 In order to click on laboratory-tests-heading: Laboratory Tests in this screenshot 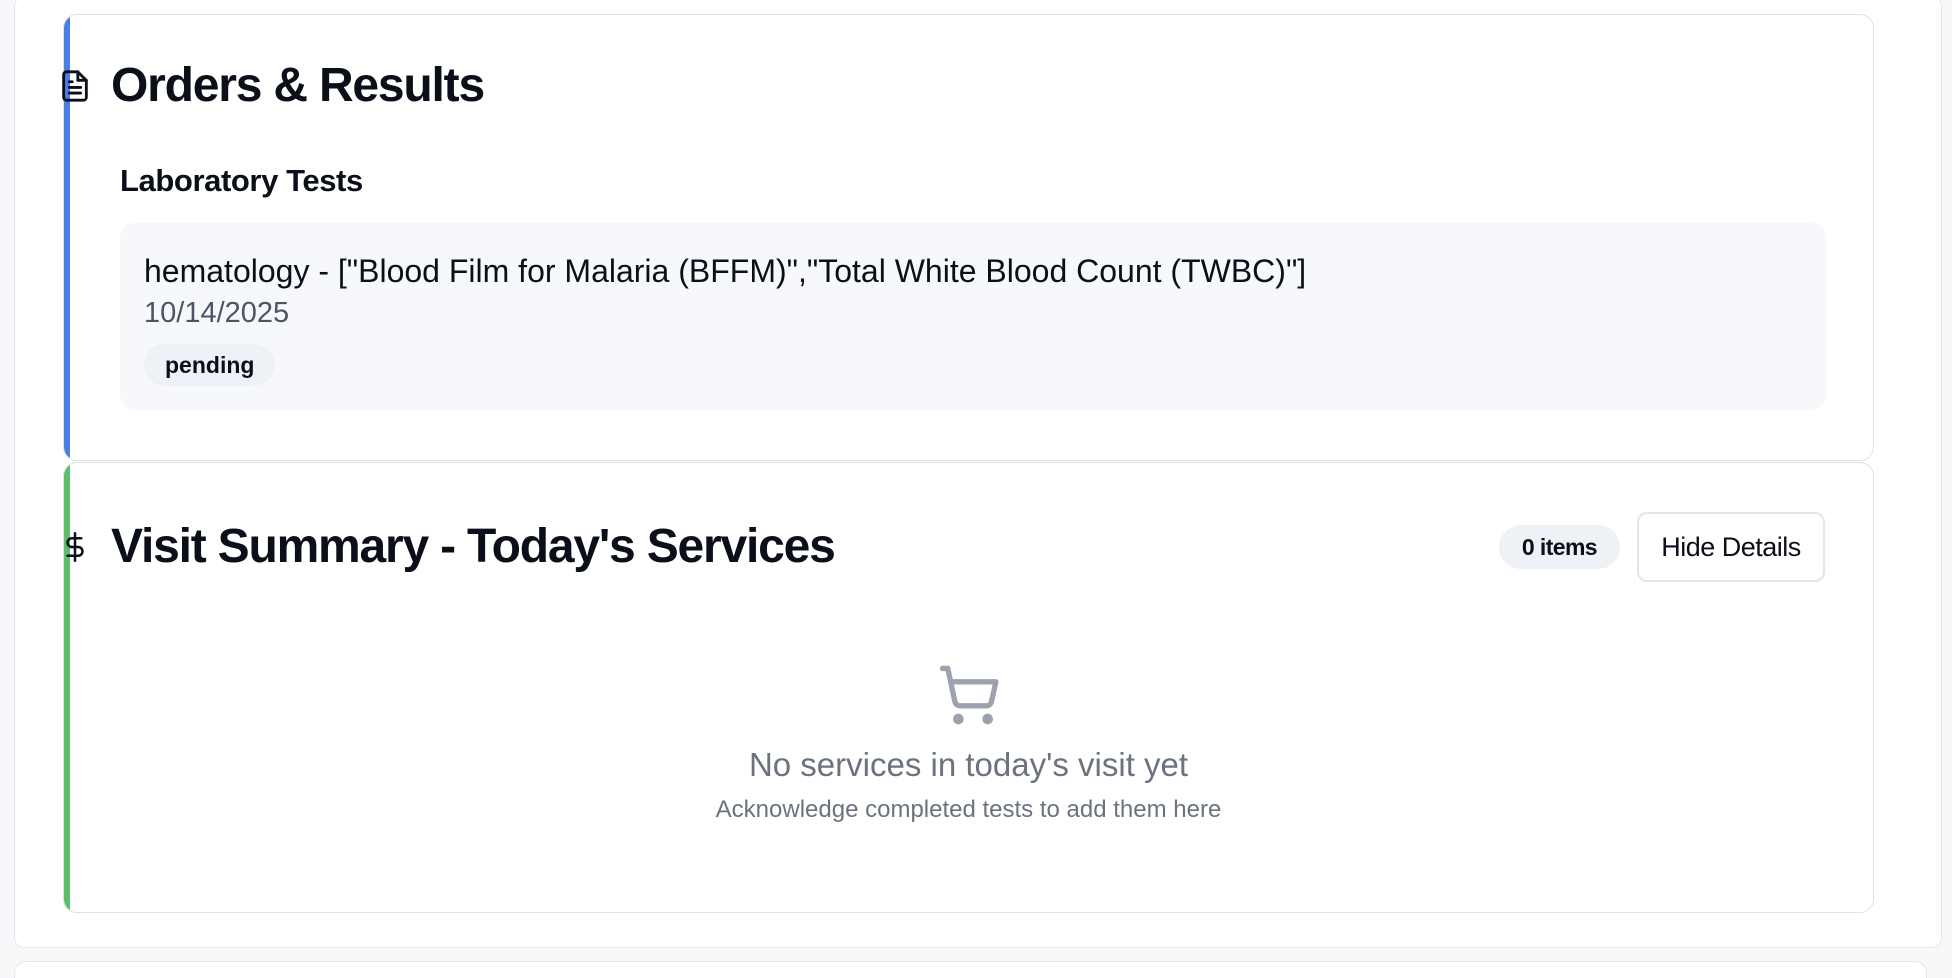, I will do `click(241, 180)`.